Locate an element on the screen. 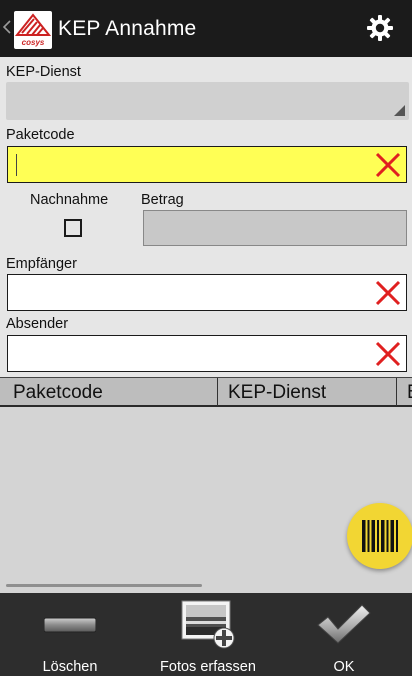  column-header-partial: B is located at coordinates (404, 392).